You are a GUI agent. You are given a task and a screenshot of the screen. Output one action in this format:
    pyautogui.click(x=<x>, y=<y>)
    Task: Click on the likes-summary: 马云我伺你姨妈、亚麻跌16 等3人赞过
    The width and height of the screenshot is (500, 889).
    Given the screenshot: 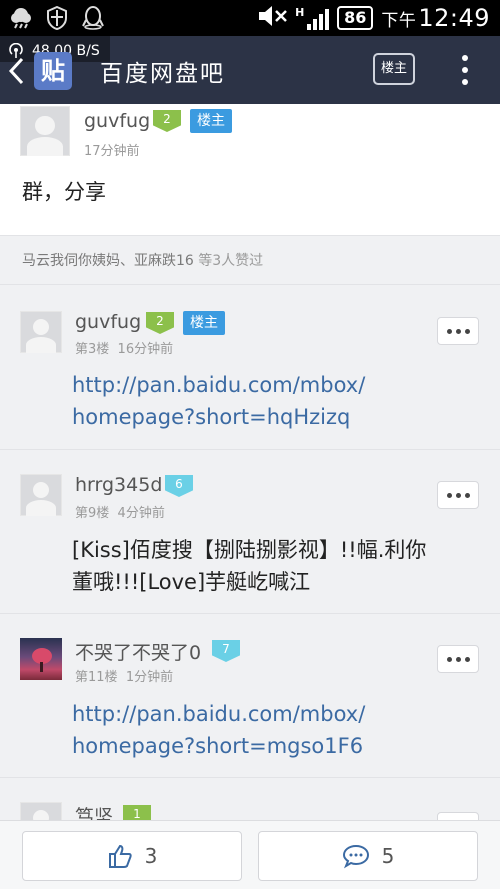 What is the action you would take?
    pyautogui.click(x=142, y=260)
    